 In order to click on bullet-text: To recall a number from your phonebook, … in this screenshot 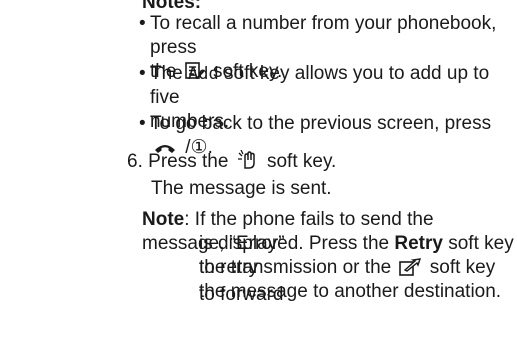, I will do `click(323, 35)`.